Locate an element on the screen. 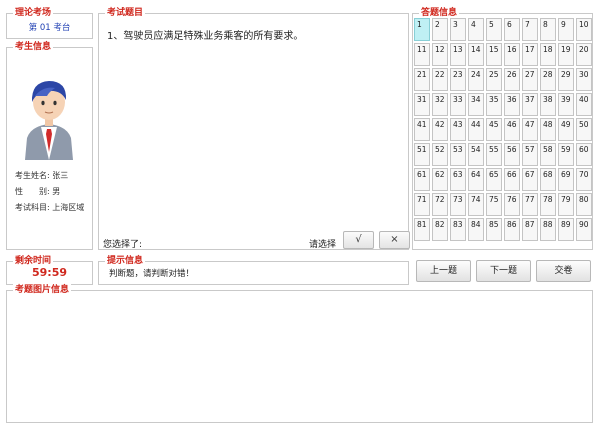 The image size is (600, 428). answer-cell: 10 is located at coordinates (584, 29).